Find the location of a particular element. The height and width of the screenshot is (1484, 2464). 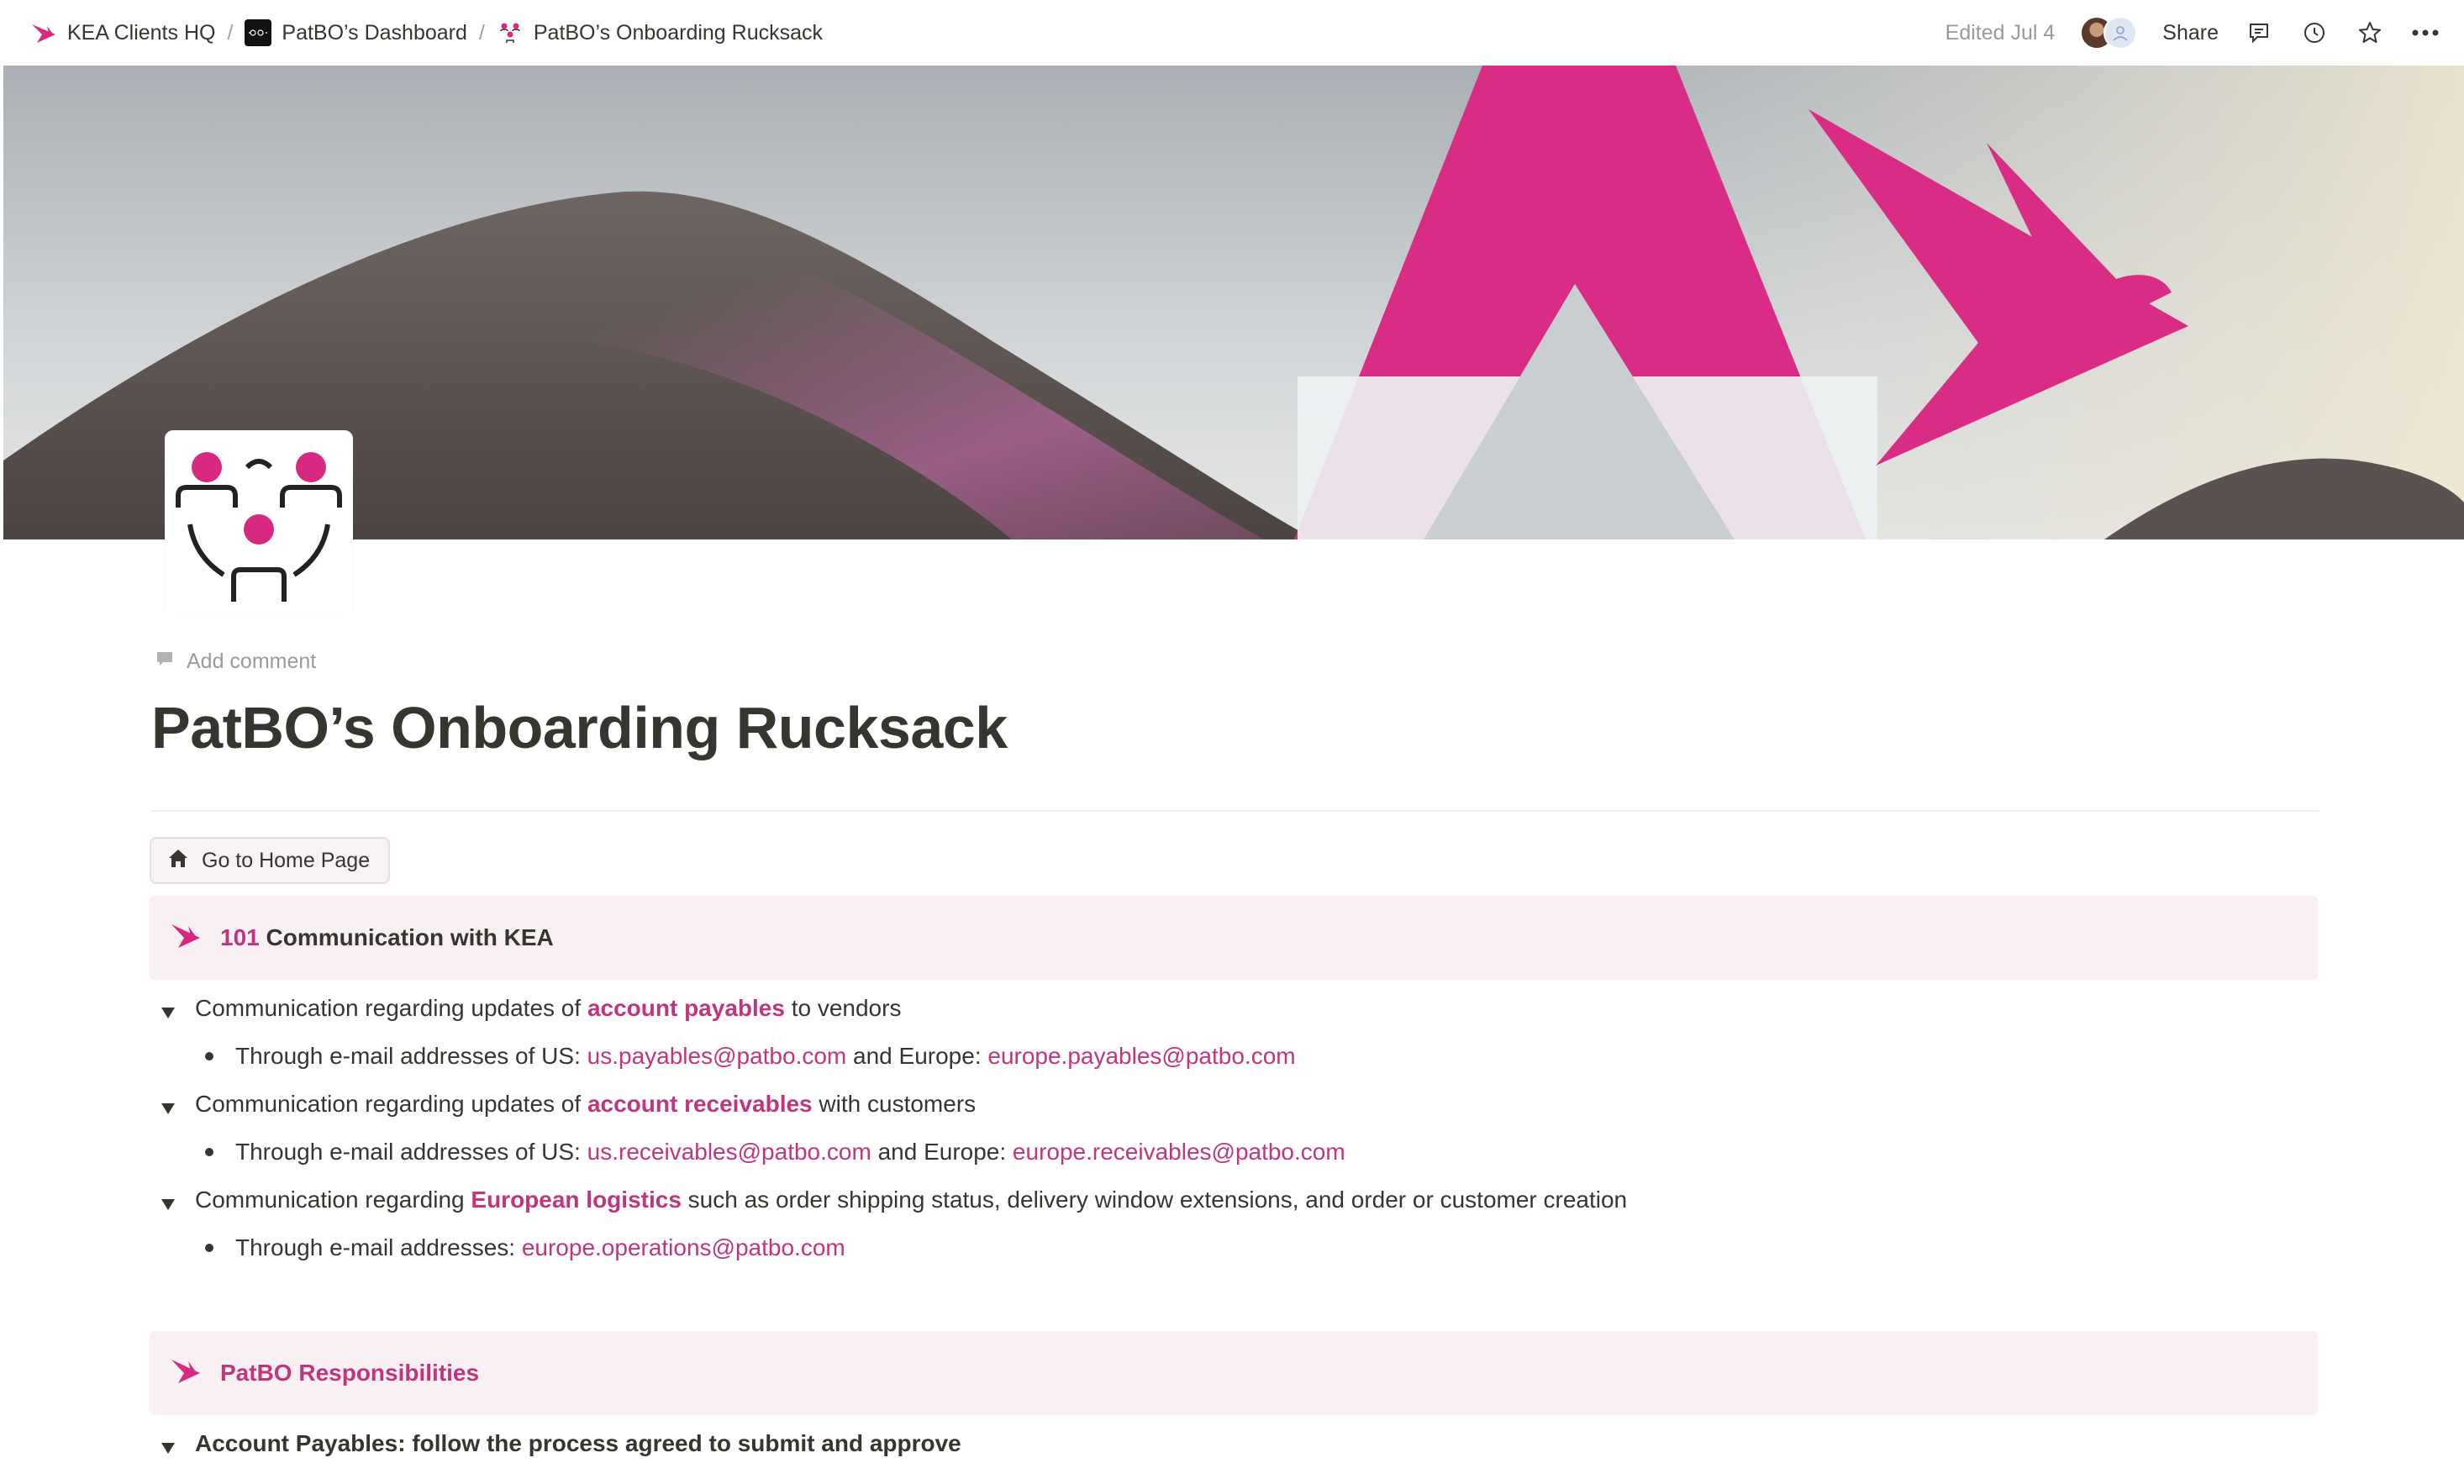

avatar is located at coordinates (2120, 33).